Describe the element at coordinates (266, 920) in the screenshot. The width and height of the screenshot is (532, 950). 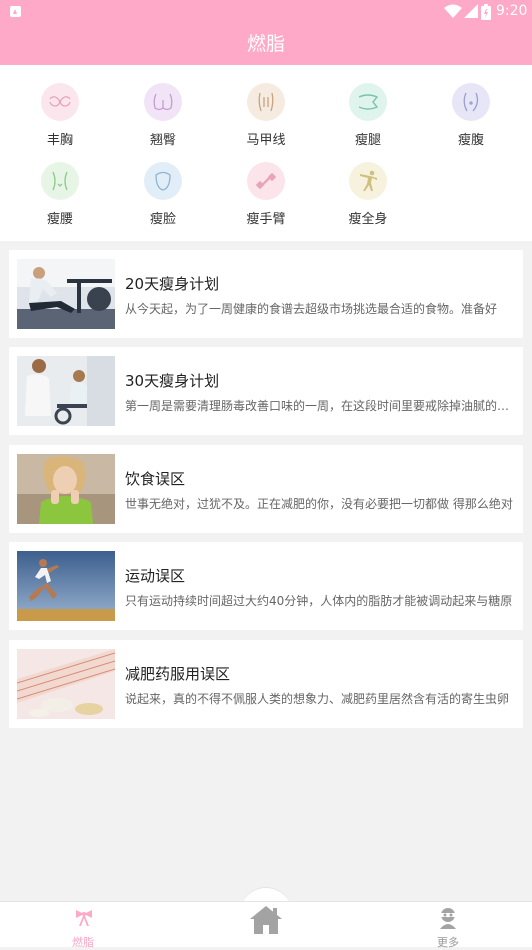
I see `home-icon` at that location.